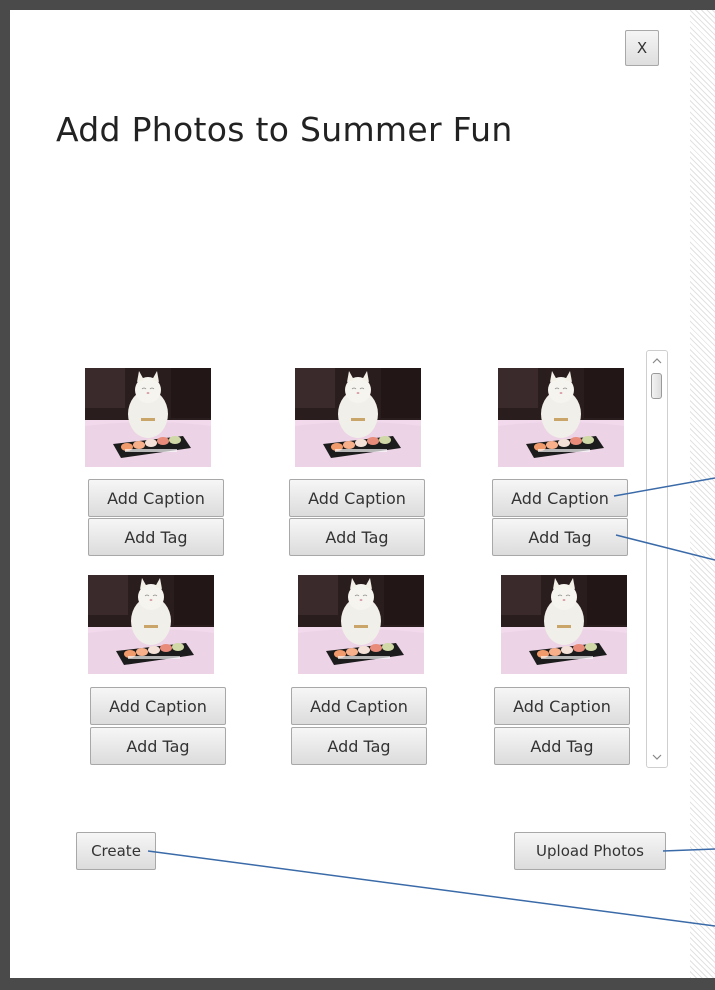  I want to click on scrollbar-thumb, so click(656, 386).